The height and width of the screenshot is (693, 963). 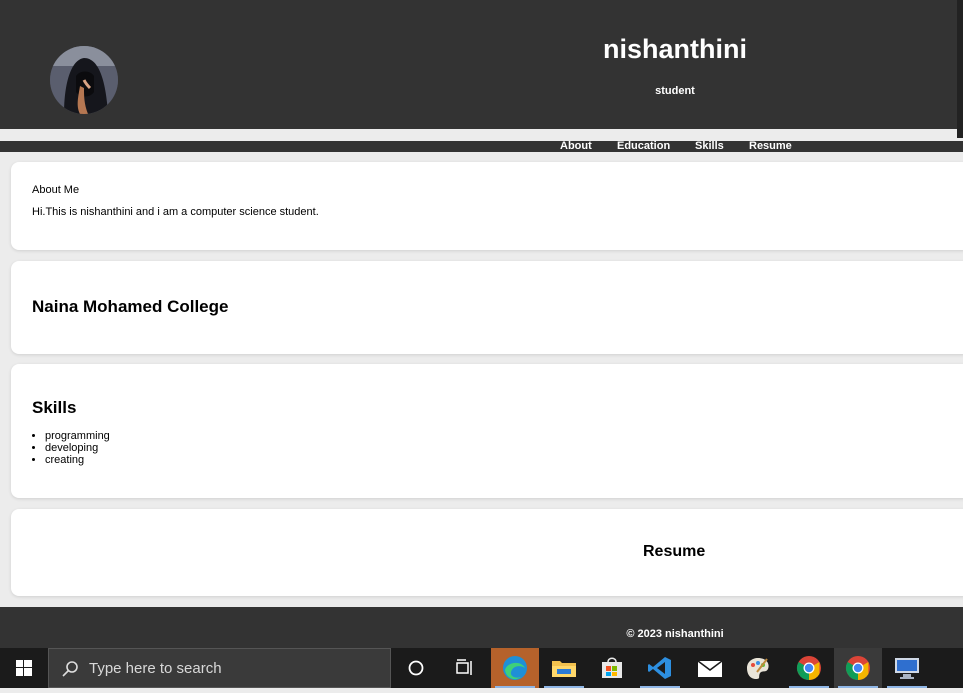 I want to click on edge-icon, so click(x=515, y=668).